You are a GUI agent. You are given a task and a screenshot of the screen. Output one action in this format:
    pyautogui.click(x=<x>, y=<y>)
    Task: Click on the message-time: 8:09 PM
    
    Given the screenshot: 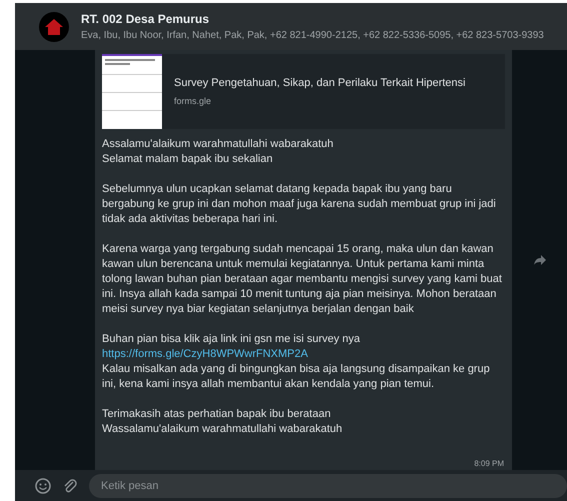 What is the action you would take?
    pyautogui.click(x=489, y=464)
    